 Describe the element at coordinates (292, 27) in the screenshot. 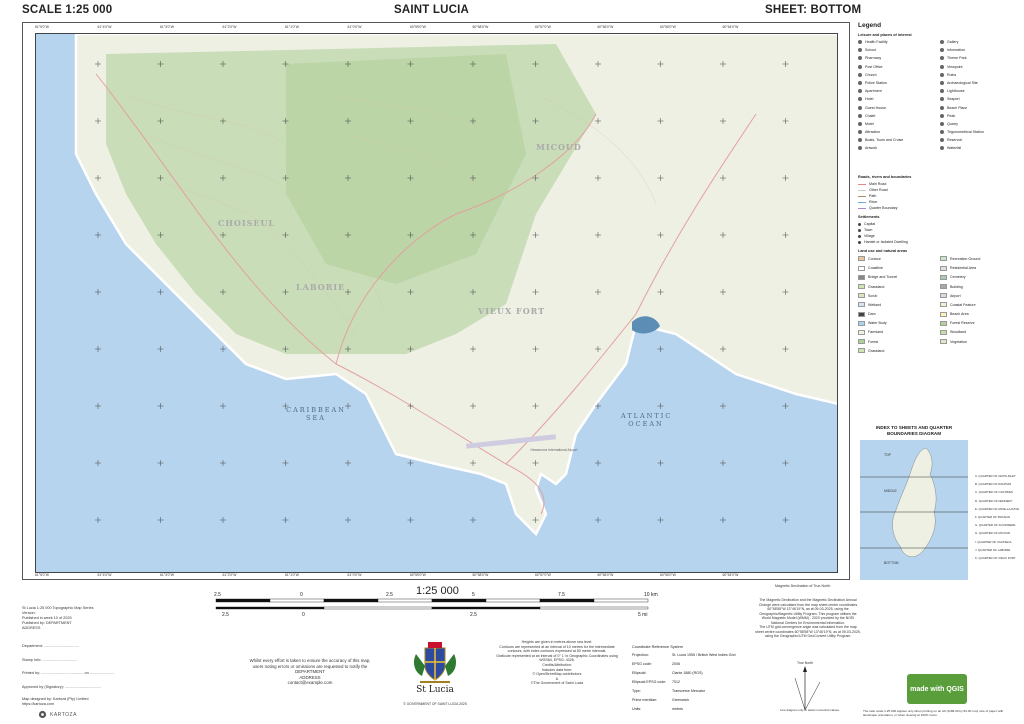

I see `graticule-label: 61°1'0"W` at that location.